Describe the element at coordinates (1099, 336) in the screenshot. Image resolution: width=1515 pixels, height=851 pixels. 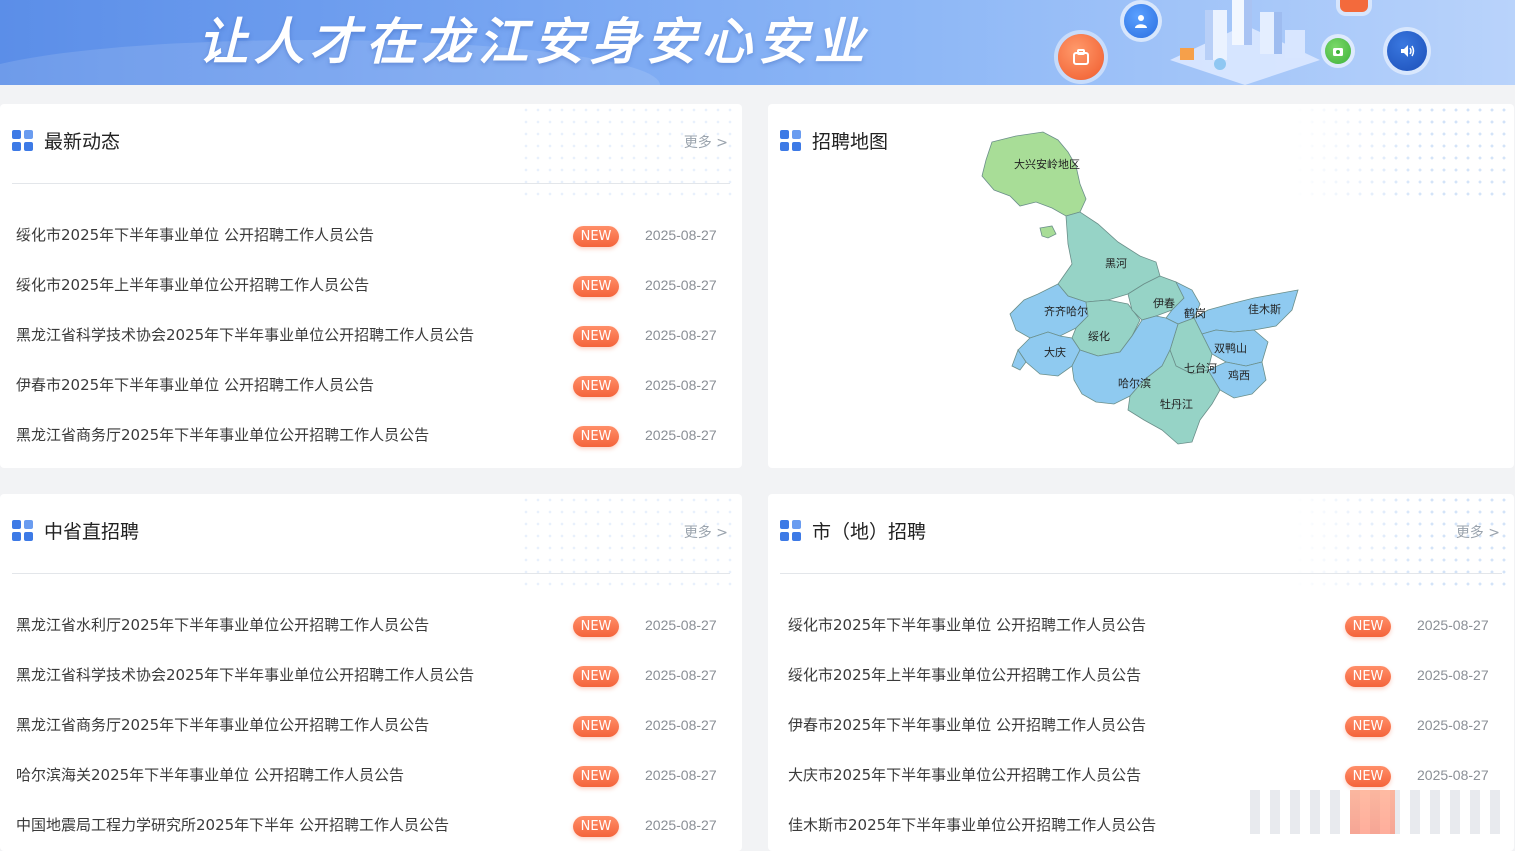
I see `map-label: 绥化` at that location.